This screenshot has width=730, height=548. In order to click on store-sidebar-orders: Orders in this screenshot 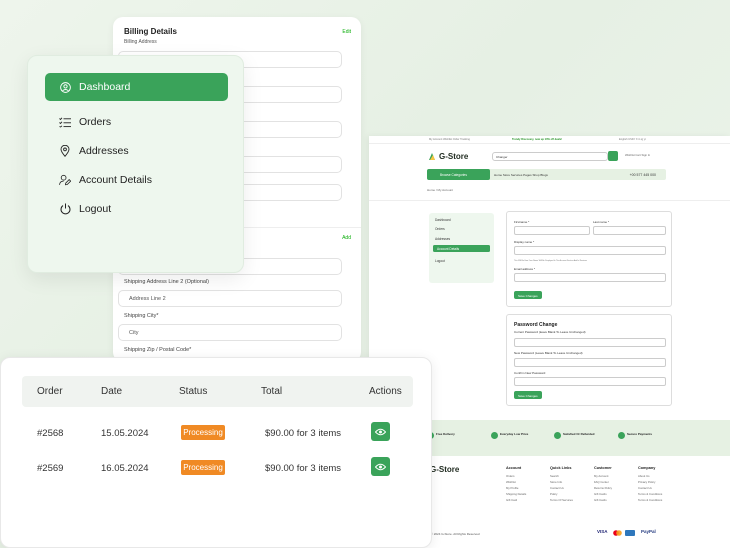, I will do `click(440, 229)`.